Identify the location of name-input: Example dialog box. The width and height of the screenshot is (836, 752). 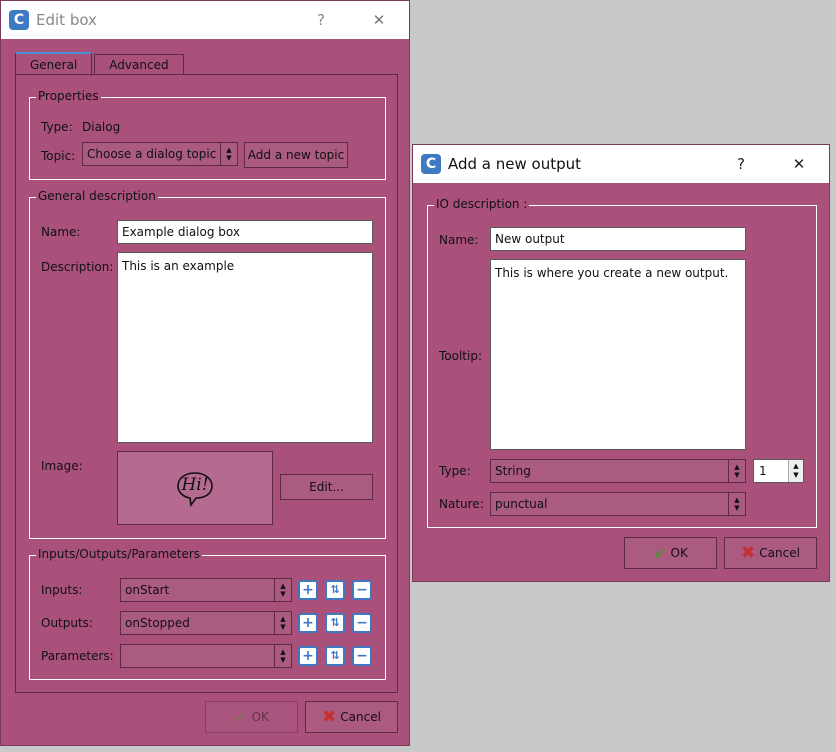
(245, 232).